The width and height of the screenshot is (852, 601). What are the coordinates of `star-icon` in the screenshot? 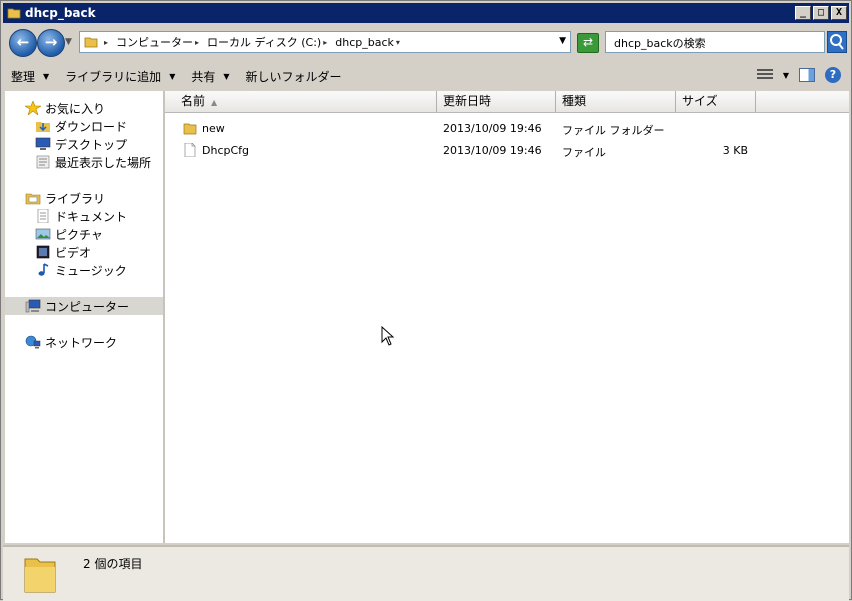 It's located at (33, 108).